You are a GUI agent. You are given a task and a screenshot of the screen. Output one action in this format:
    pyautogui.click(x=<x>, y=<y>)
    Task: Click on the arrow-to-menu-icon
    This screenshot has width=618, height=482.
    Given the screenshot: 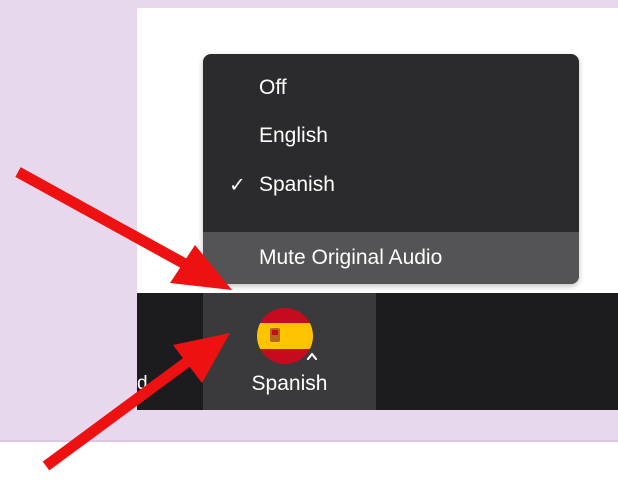 What is the action you would take?
    pyautogui.click(x=123, y=228)
    